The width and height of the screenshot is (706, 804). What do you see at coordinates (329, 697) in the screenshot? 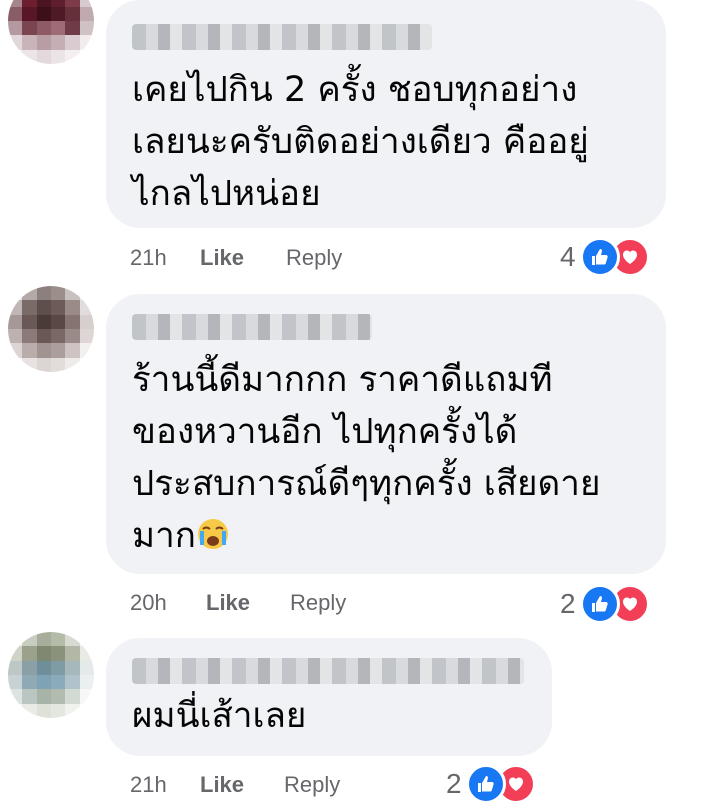
I see `comment-bubble: ผมนี่เส้าเลย` at bounding box center [329, 697].